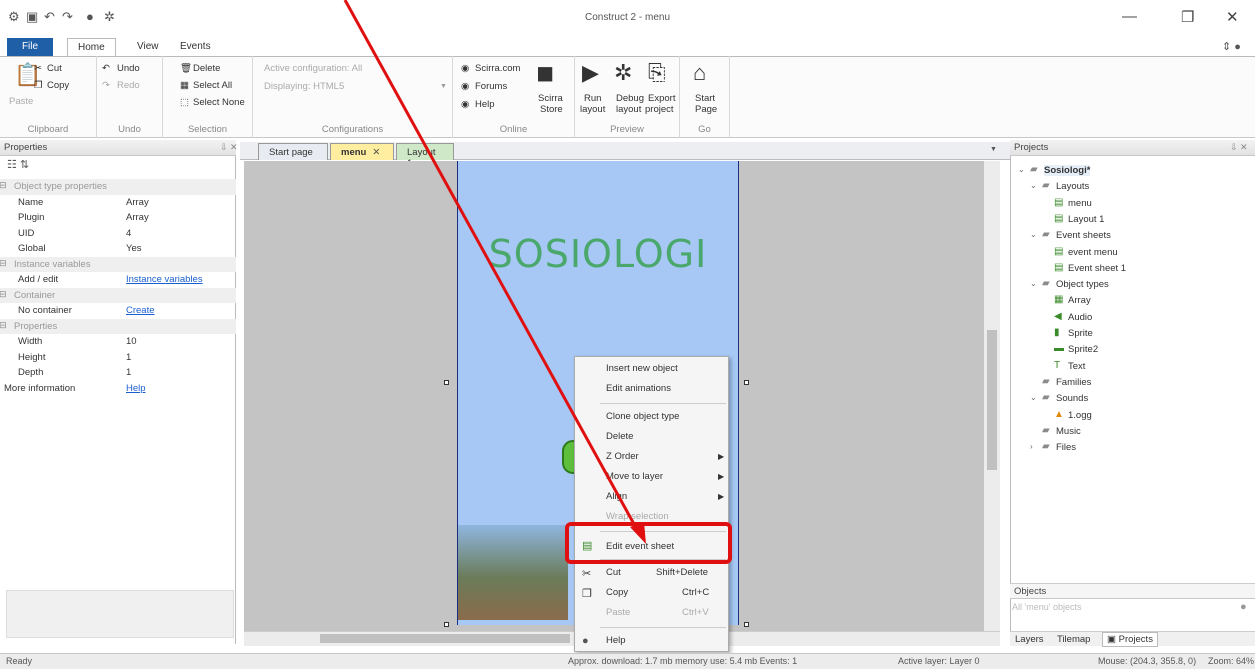 This screenshot has width=1255, height=669. Describe the element at coordinates (1046, 607) in the screenshot. I see `objects-filter-input: All 'menu' objects` at that location.